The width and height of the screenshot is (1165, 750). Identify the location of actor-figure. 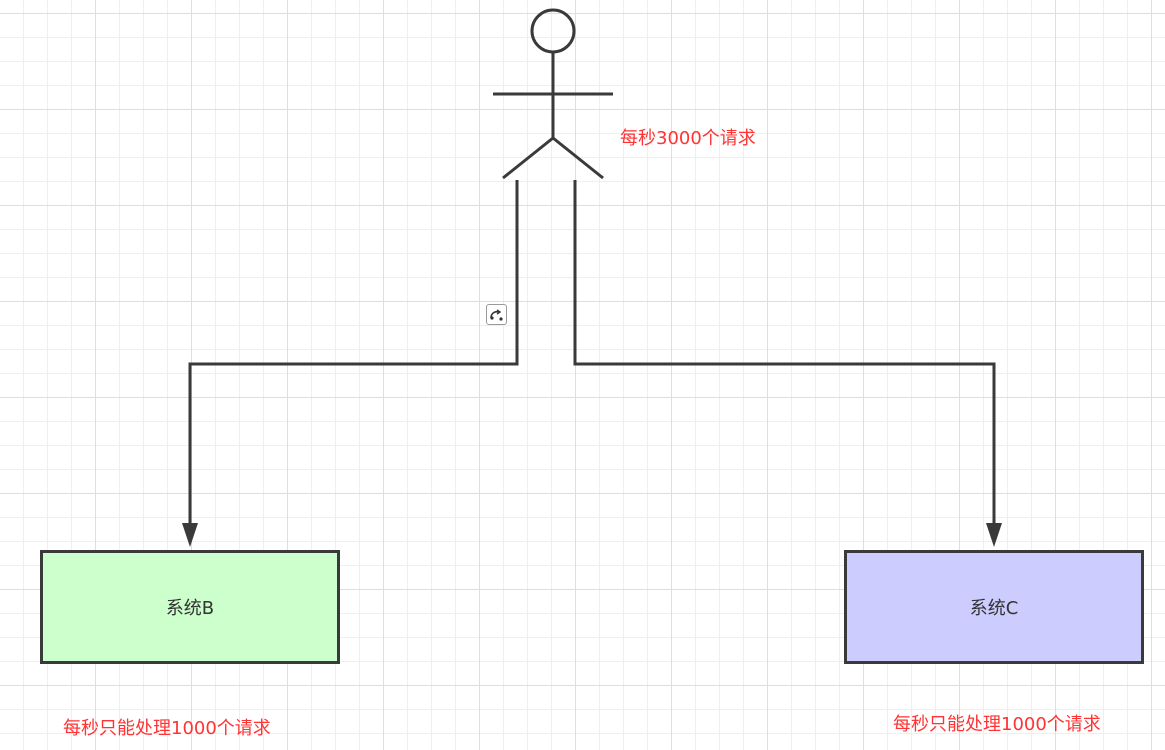
(553, 94).